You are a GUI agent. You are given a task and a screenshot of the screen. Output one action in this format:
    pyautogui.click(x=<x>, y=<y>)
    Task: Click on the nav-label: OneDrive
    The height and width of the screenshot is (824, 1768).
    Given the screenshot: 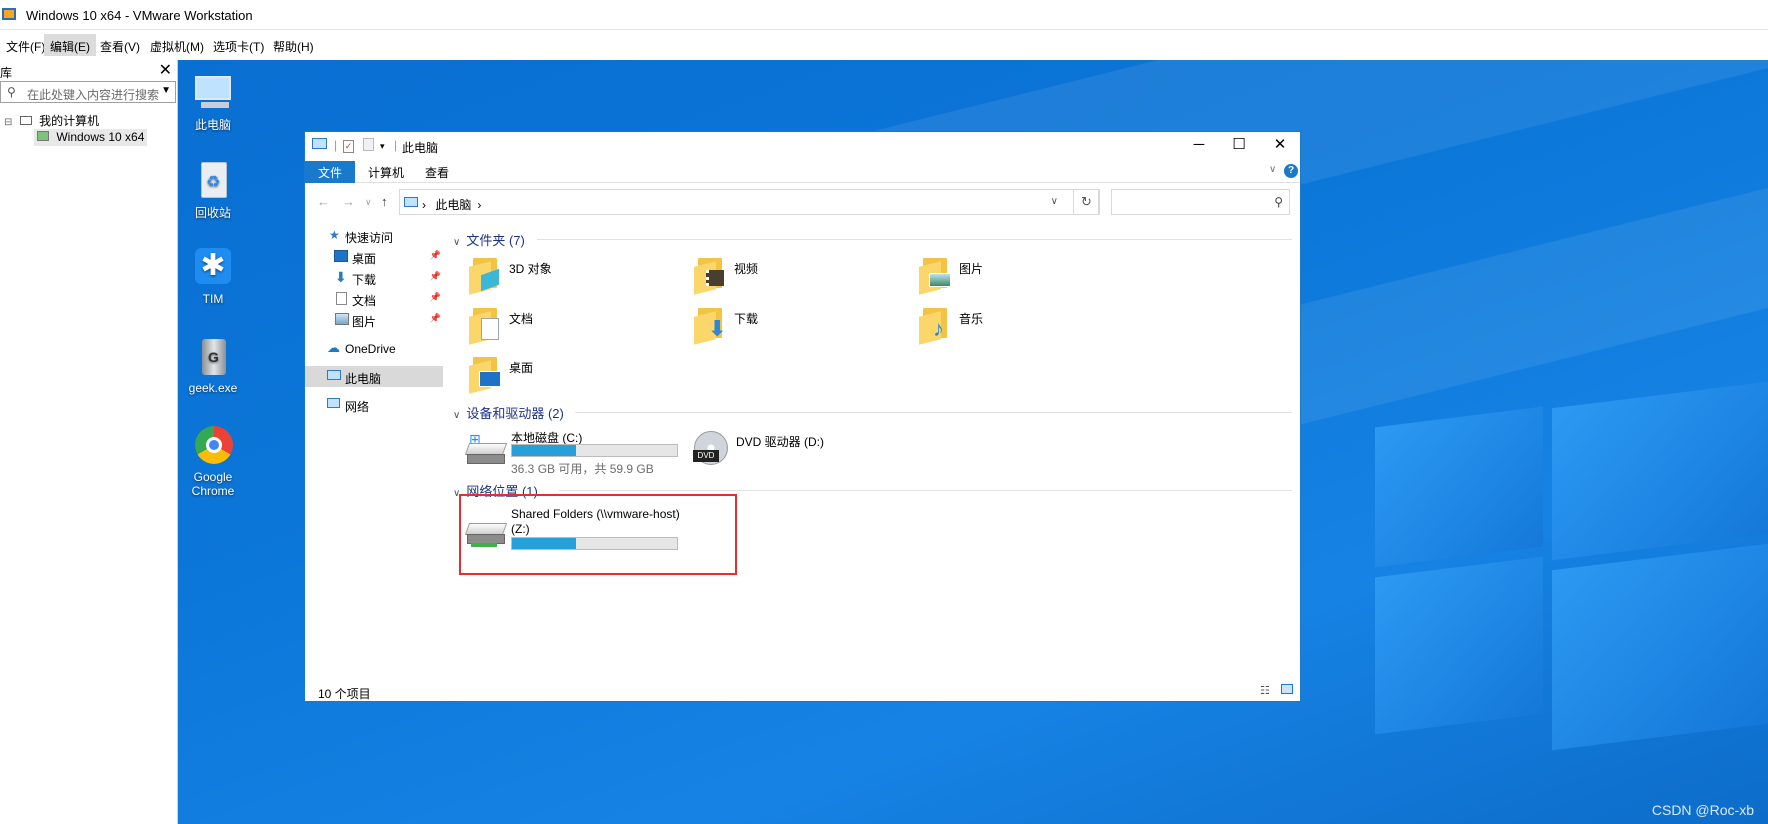 What is the action you would take?
    pyautogui.click(x=370, y=349)
    